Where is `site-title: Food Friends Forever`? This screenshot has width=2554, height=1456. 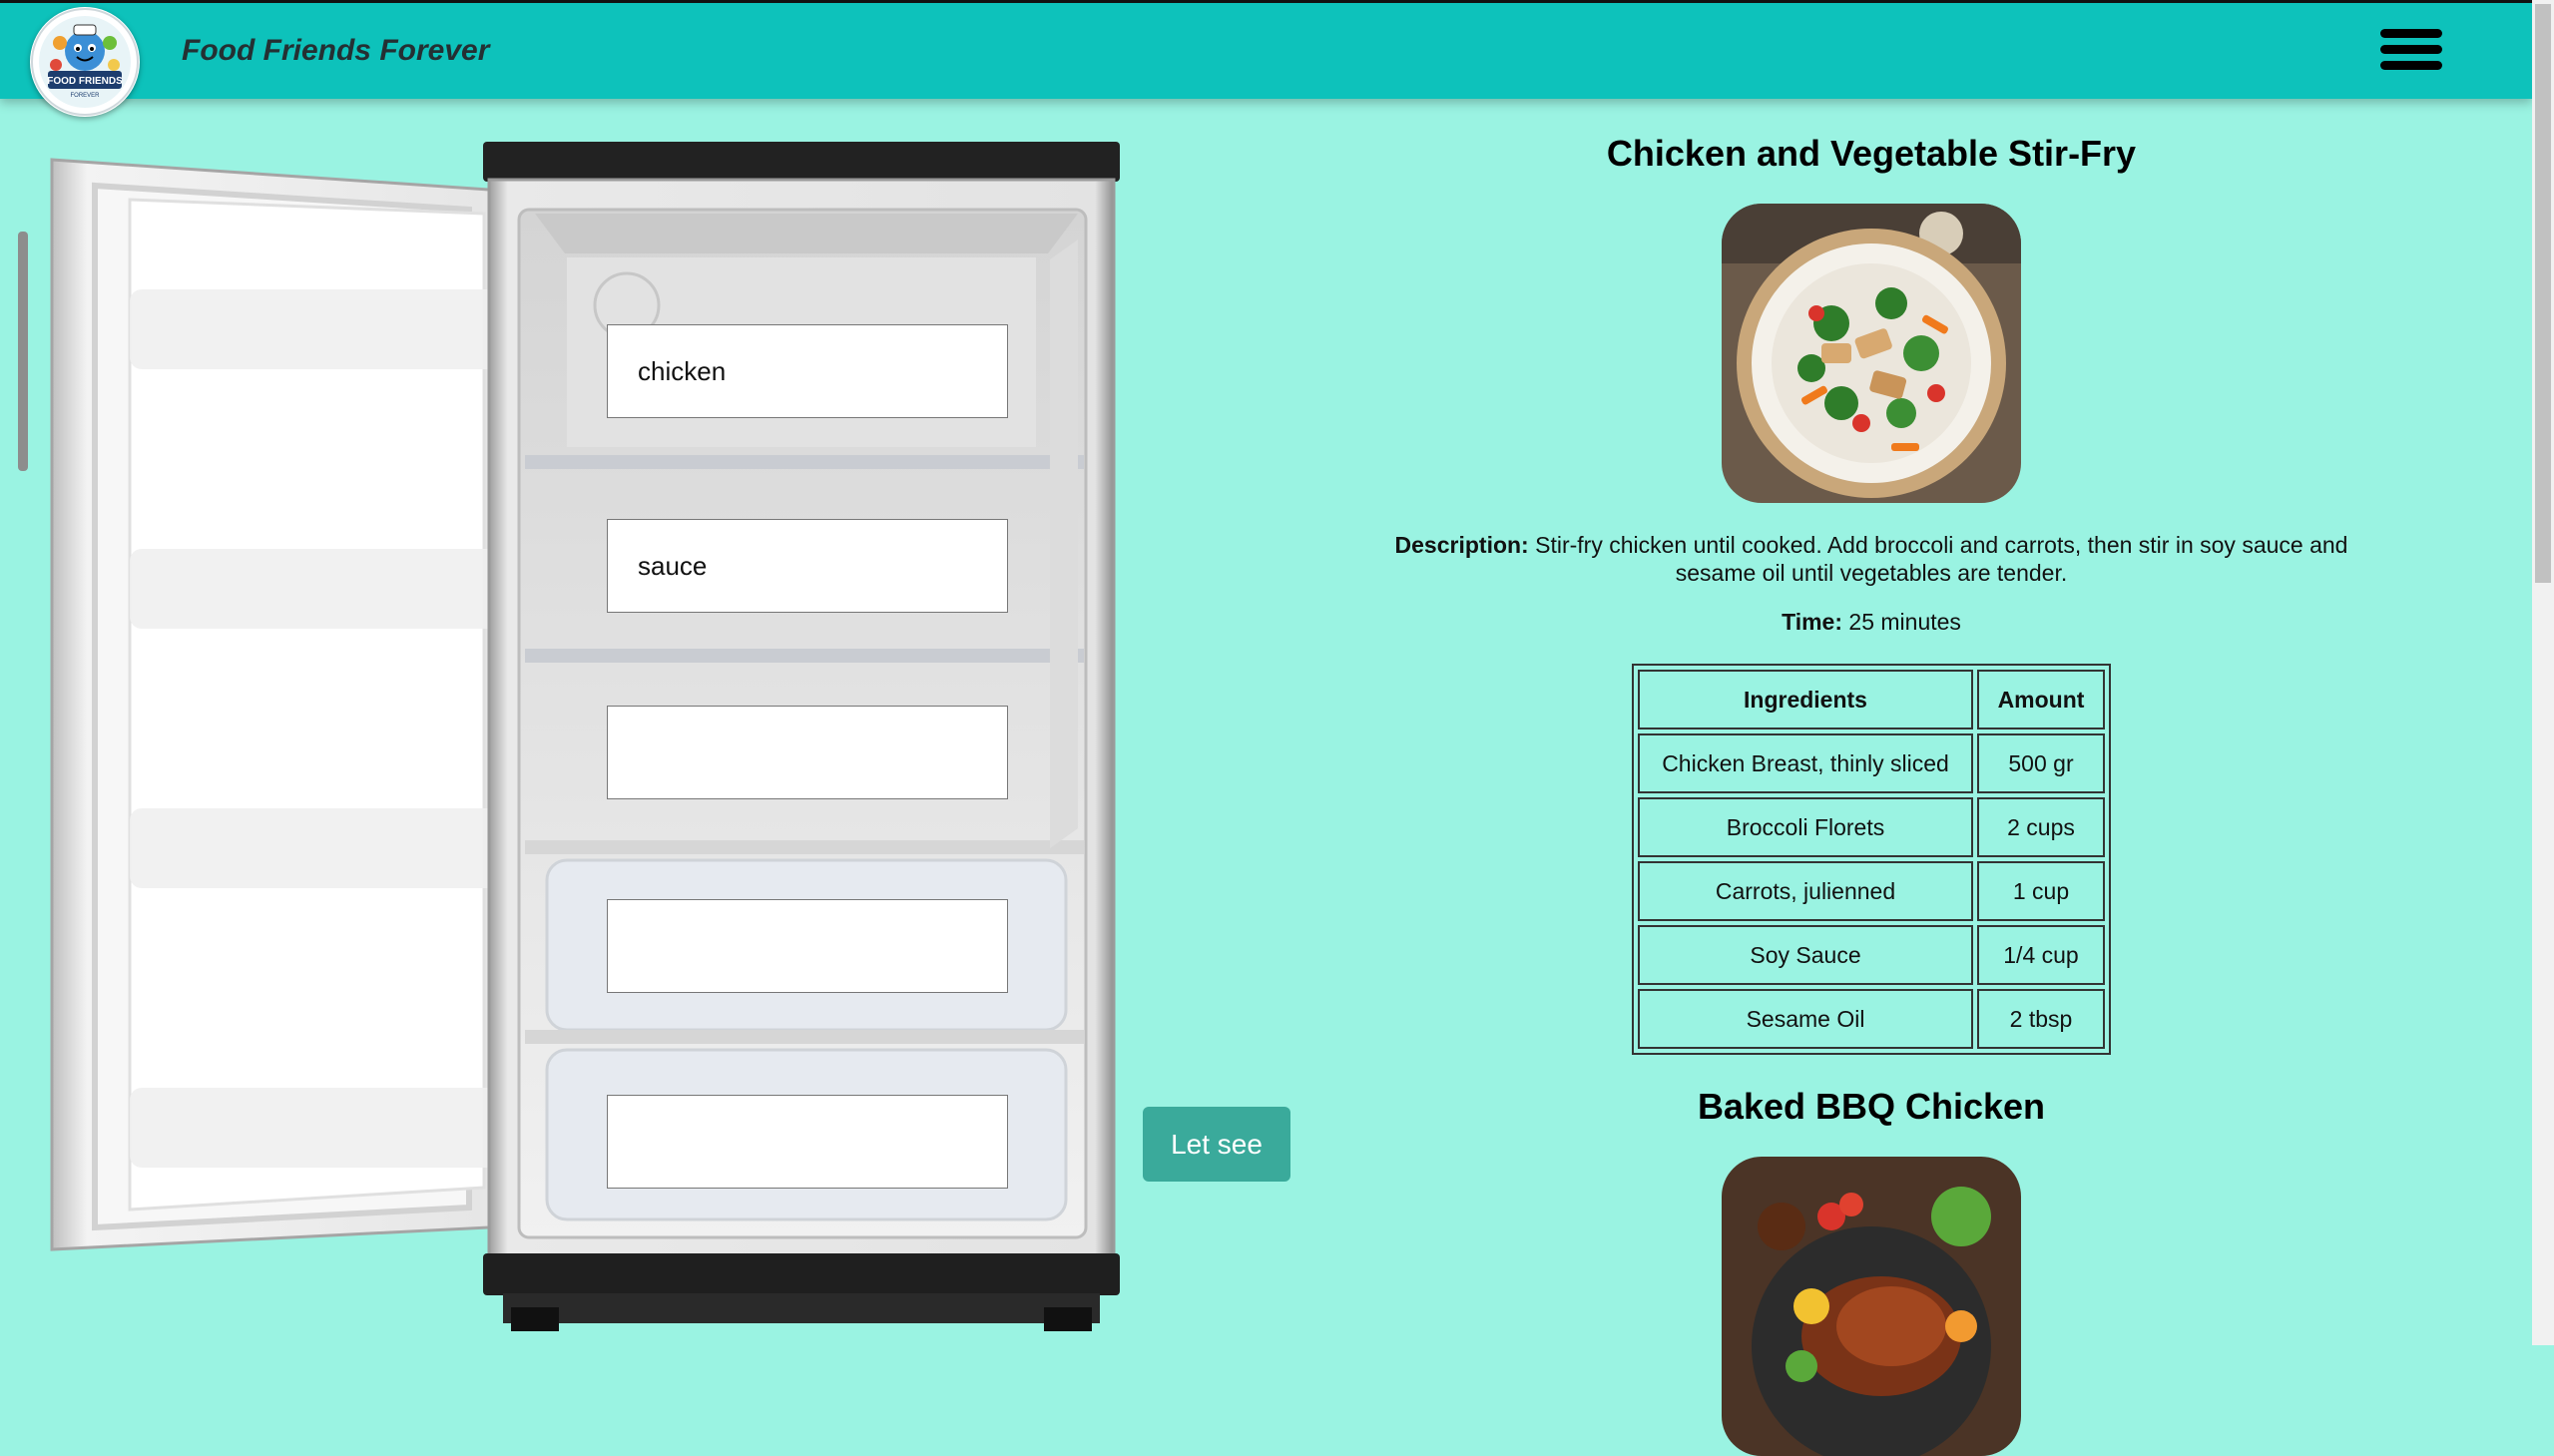
site-title: Food Friends Forever is located at coordinates (336, 50).